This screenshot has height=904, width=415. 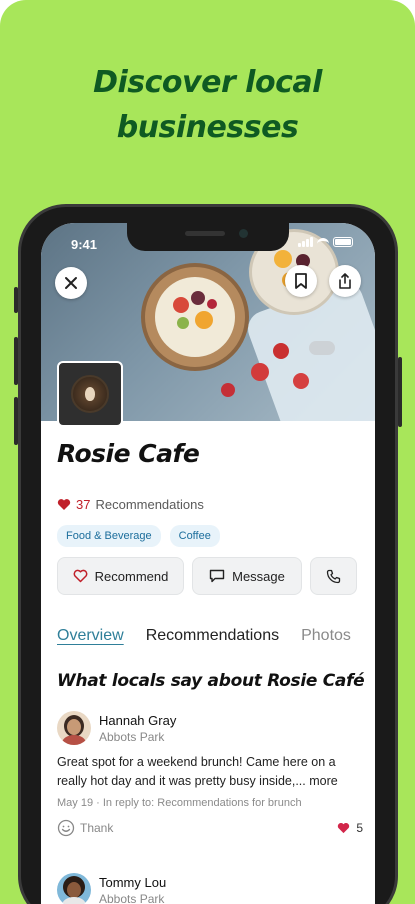 I want to click on message-label: Message, so click(x=258, y=576).